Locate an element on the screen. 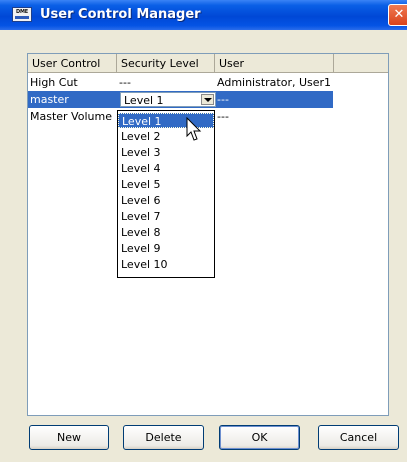  dropdown-option: Level 8 is located at coordinates (166, 232).